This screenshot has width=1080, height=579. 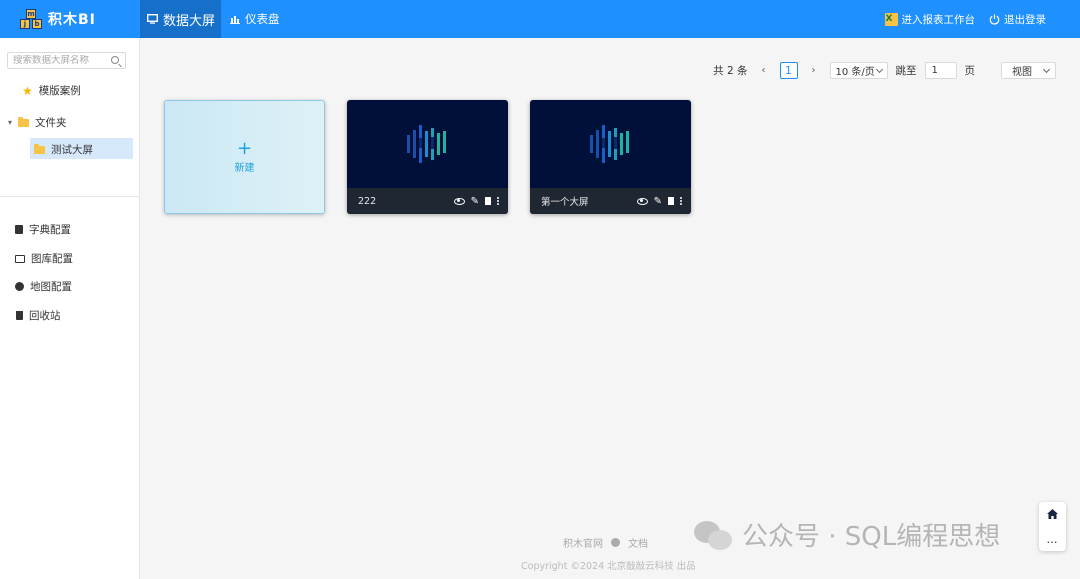 I want to click on sidebar-item-map-label: 地图配置, so click(x=51, y=287).